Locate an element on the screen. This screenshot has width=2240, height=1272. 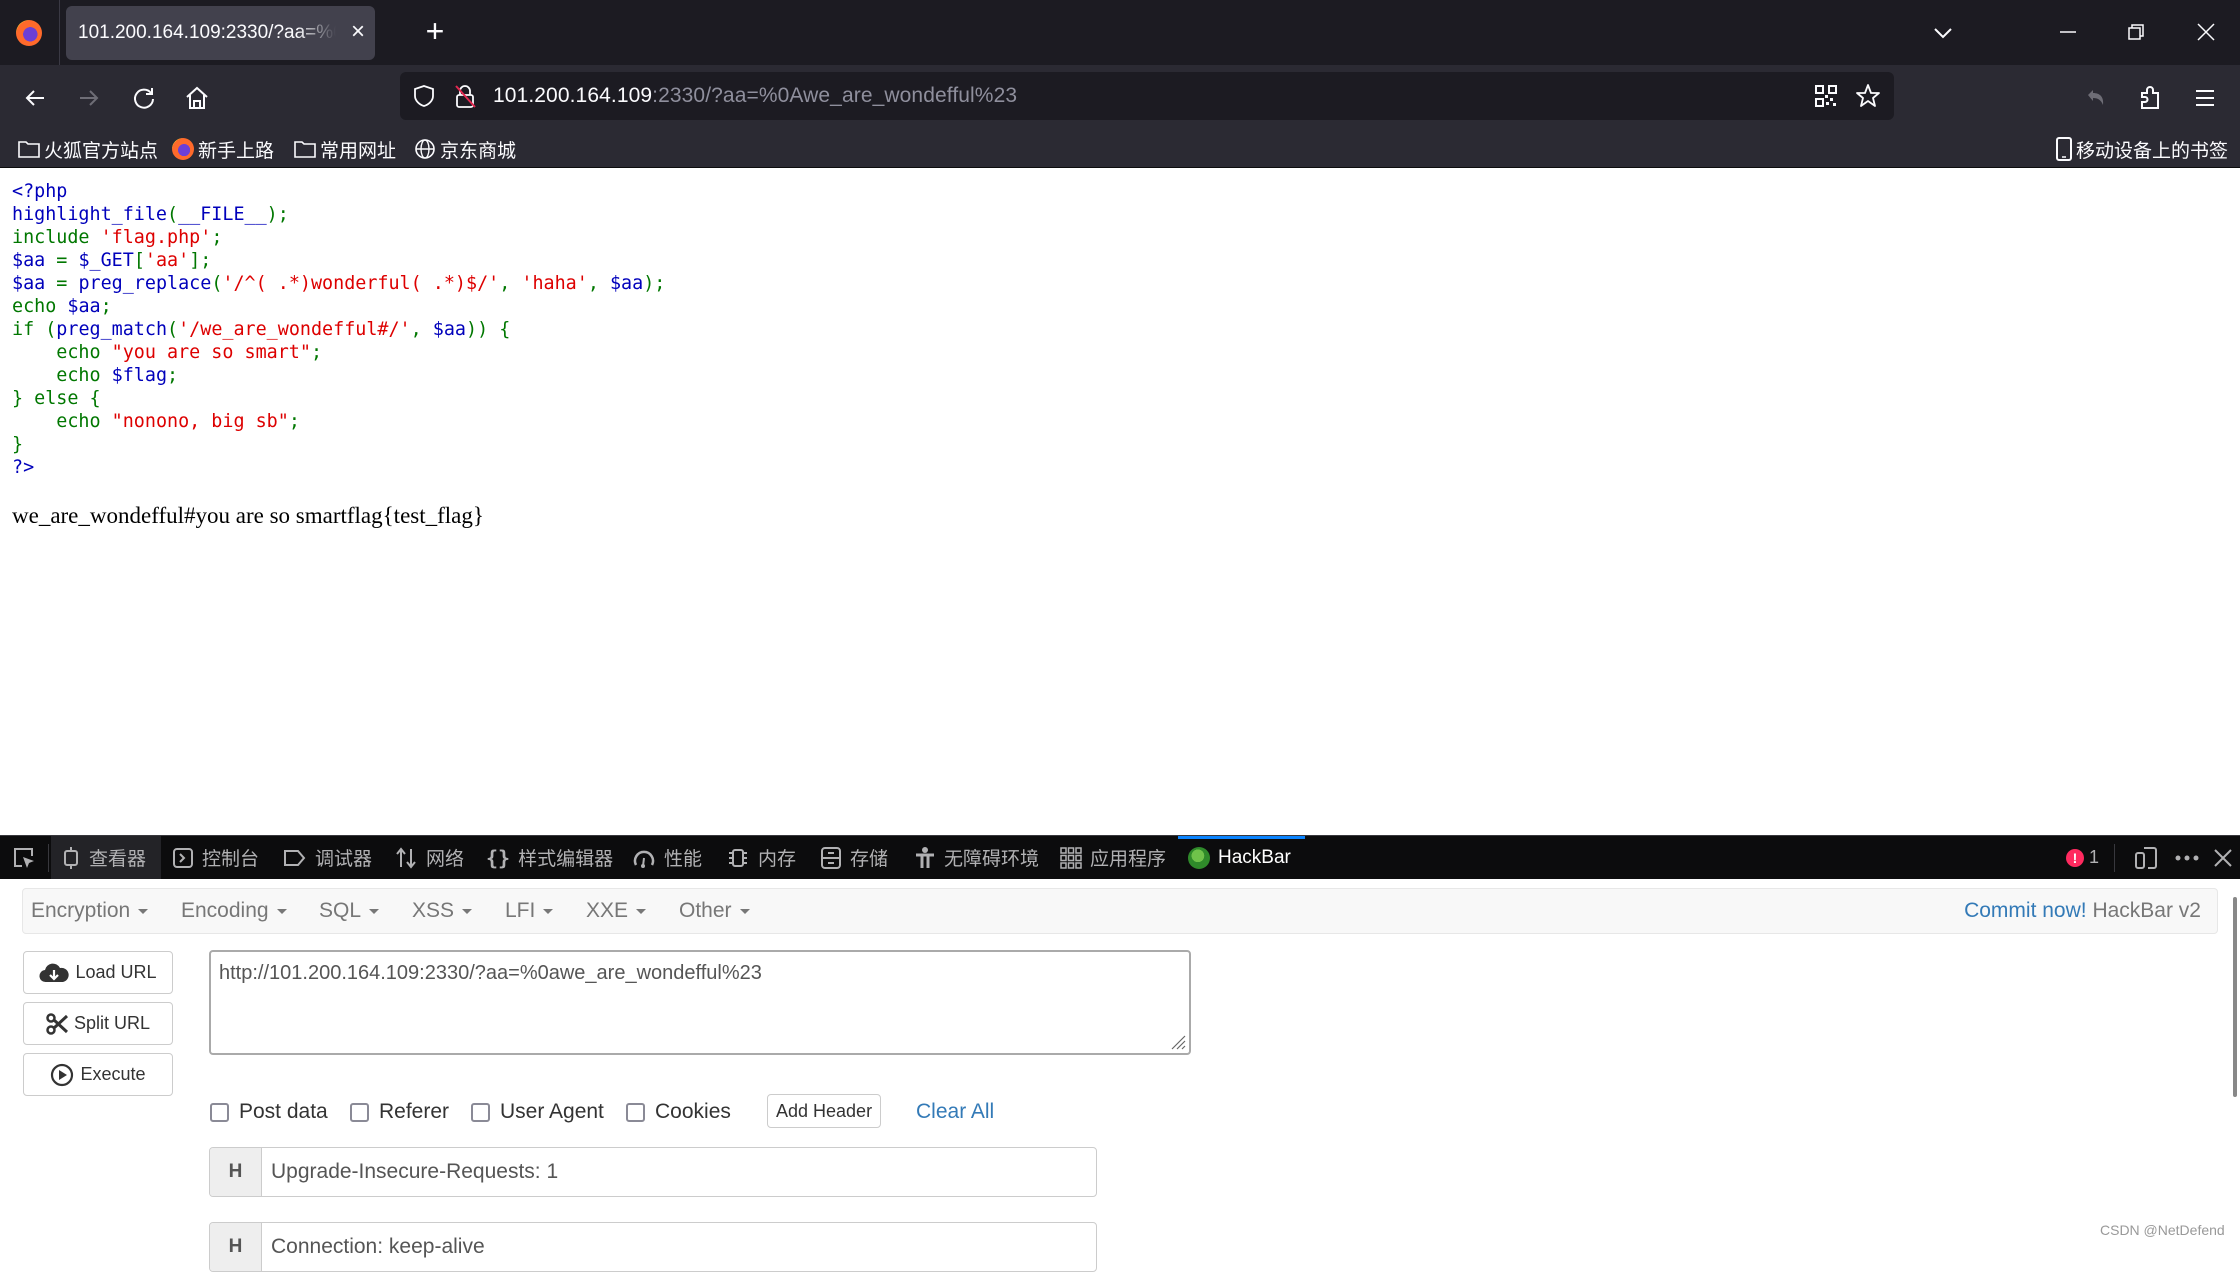
application-icon is located at coordinates (1071, 857).